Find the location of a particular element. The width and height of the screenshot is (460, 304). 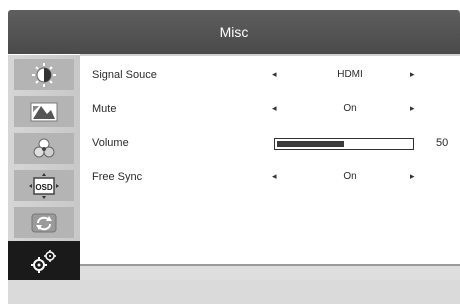

volume-label: Volume is located at coordinates (110, 143).